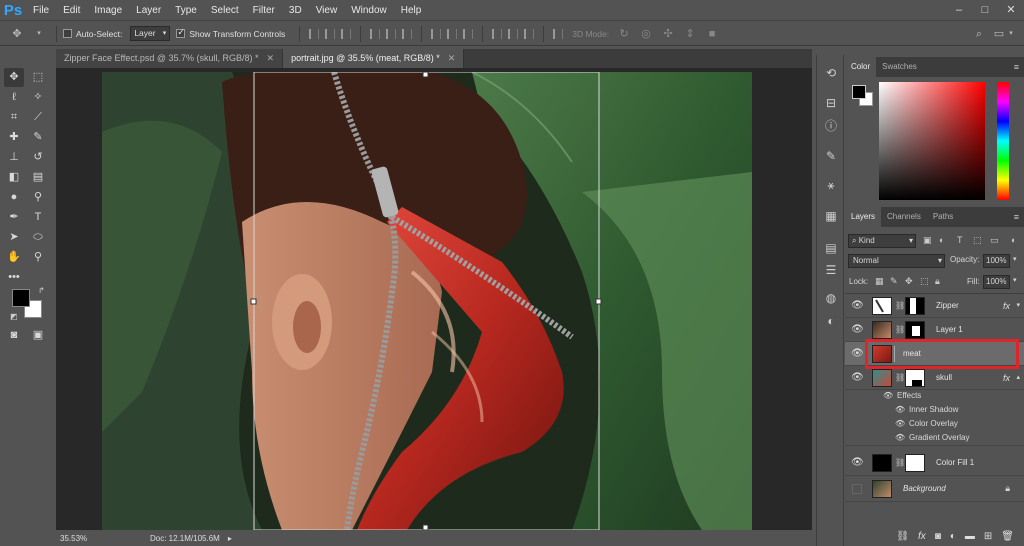  I want to click on more-tools-icon: •••, so click(14, 277).